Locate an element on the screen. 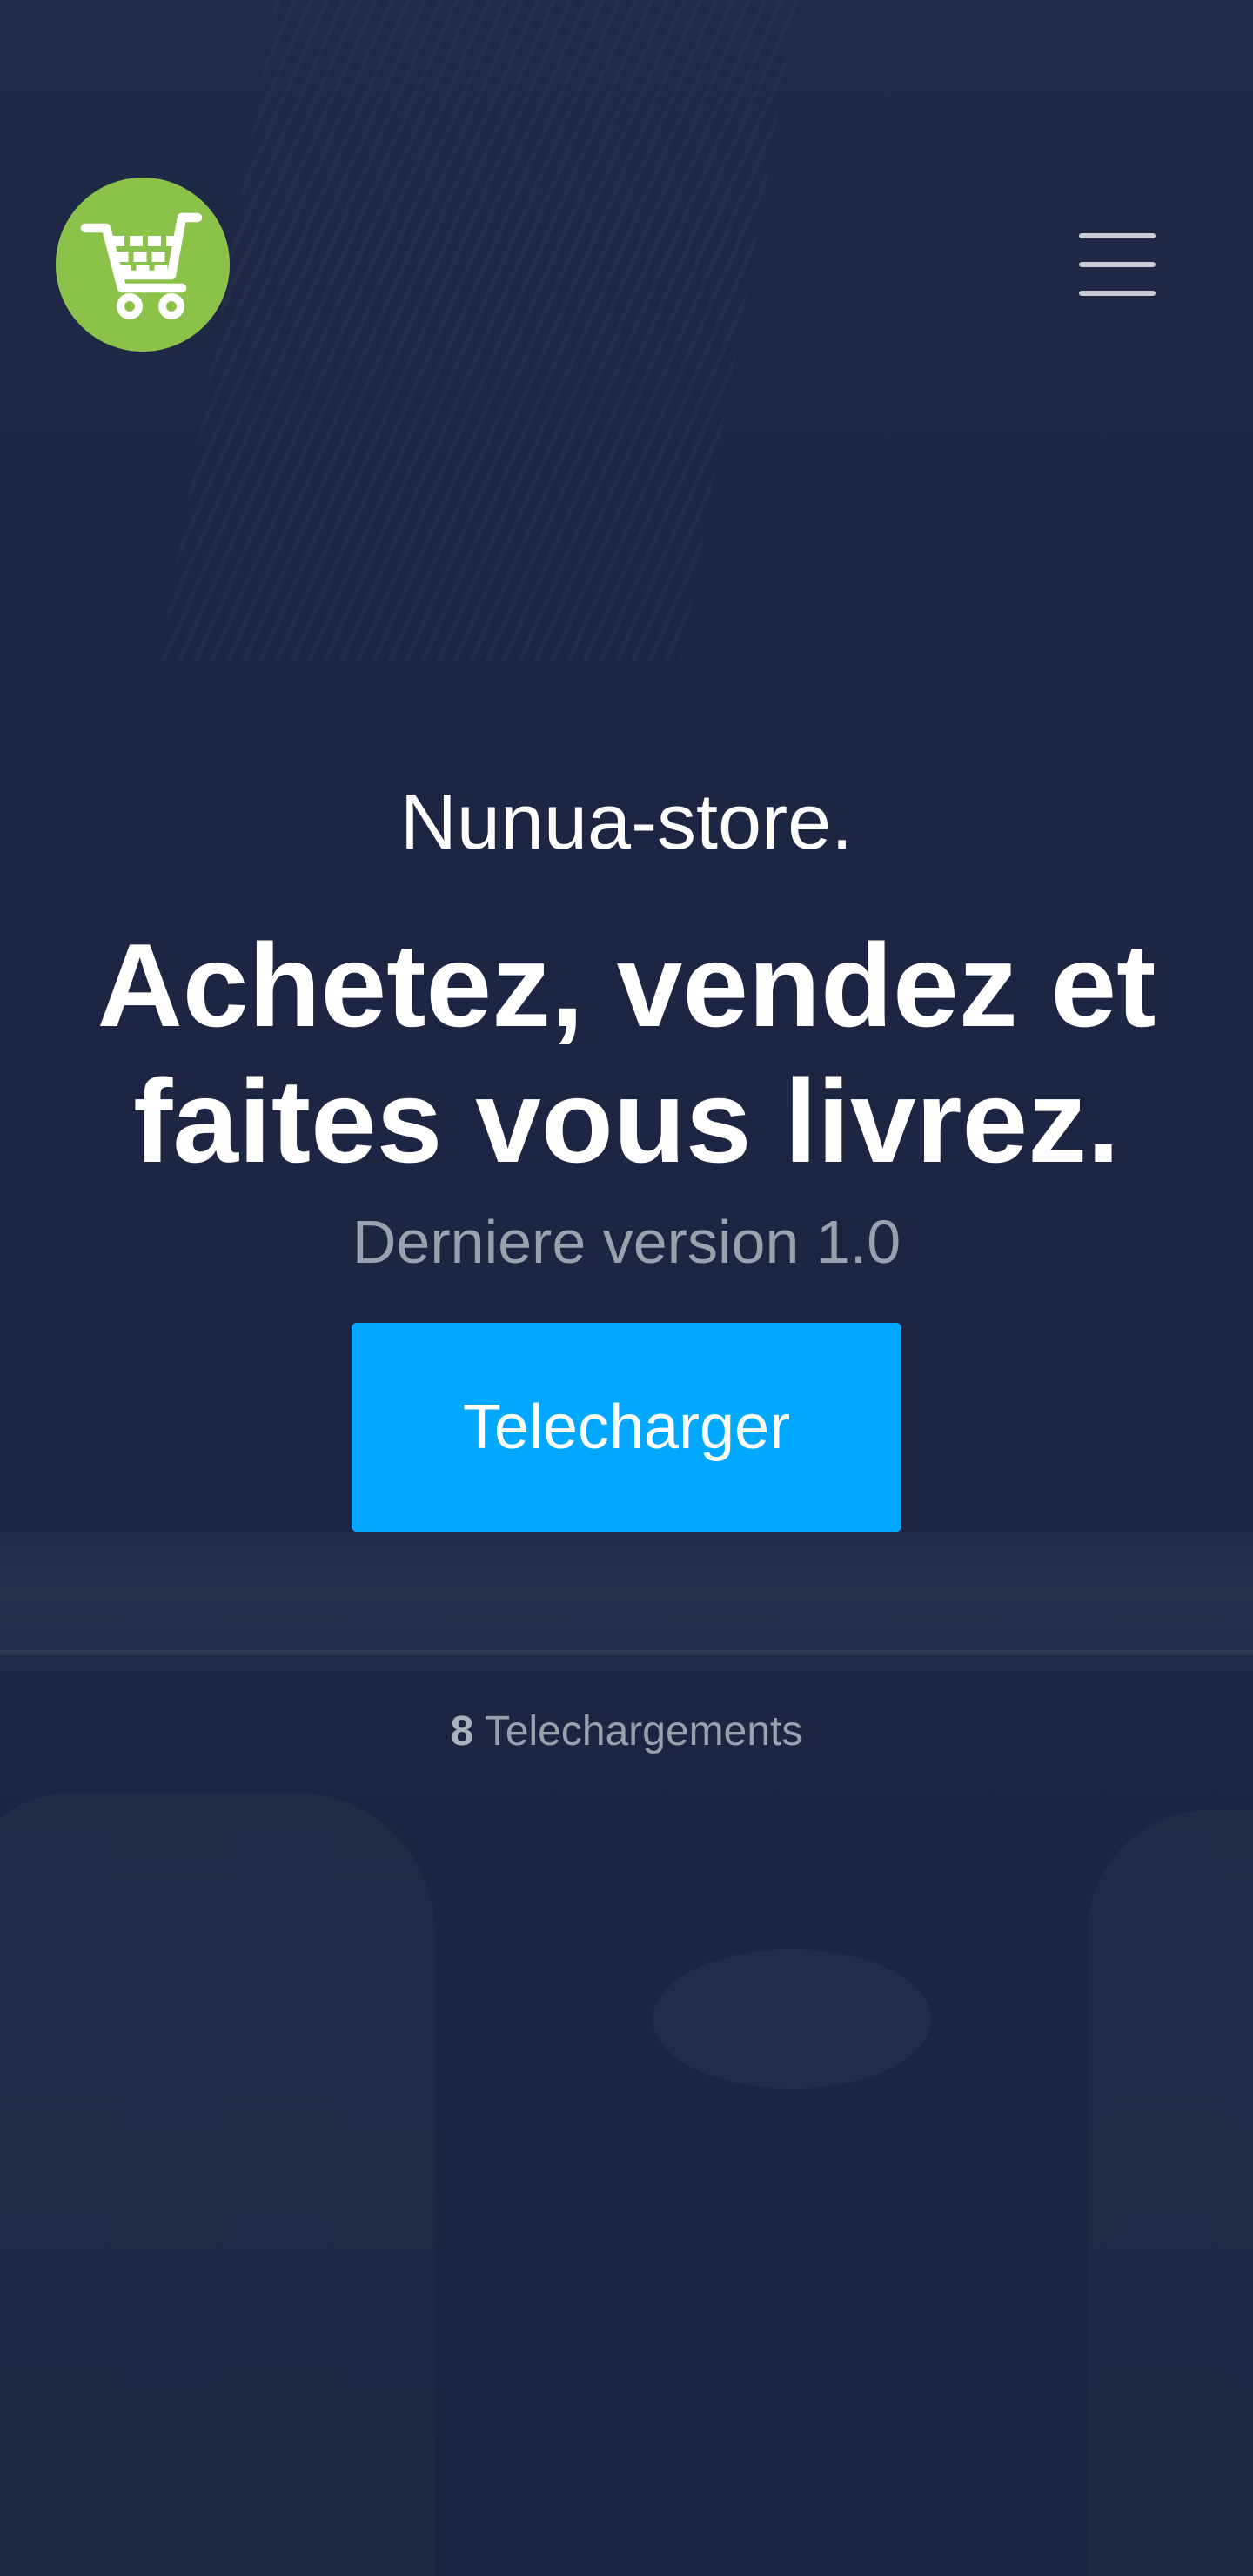  brand-name: Nunua-store. is located at coordinates (626, 823).